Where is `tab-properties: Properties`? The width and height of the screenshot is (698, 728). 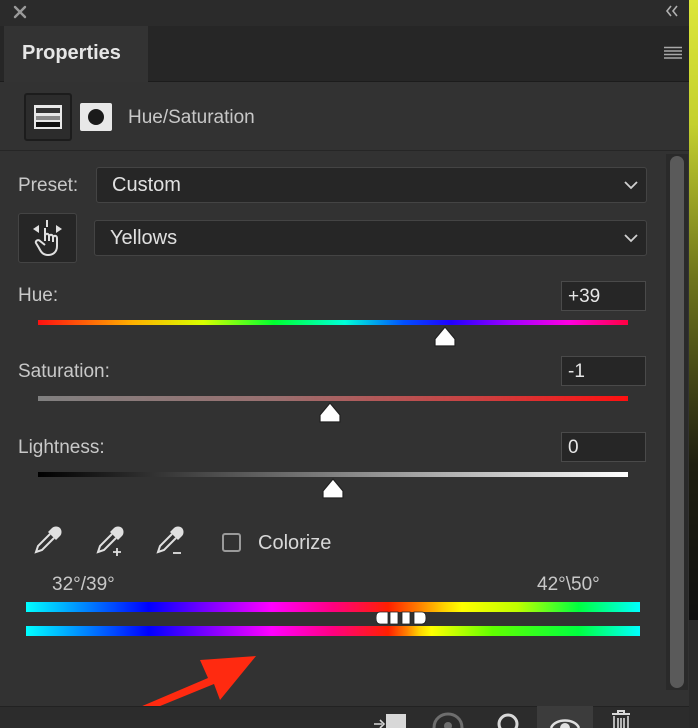 tab-properties: Properties is located at coordinates (76, 54).